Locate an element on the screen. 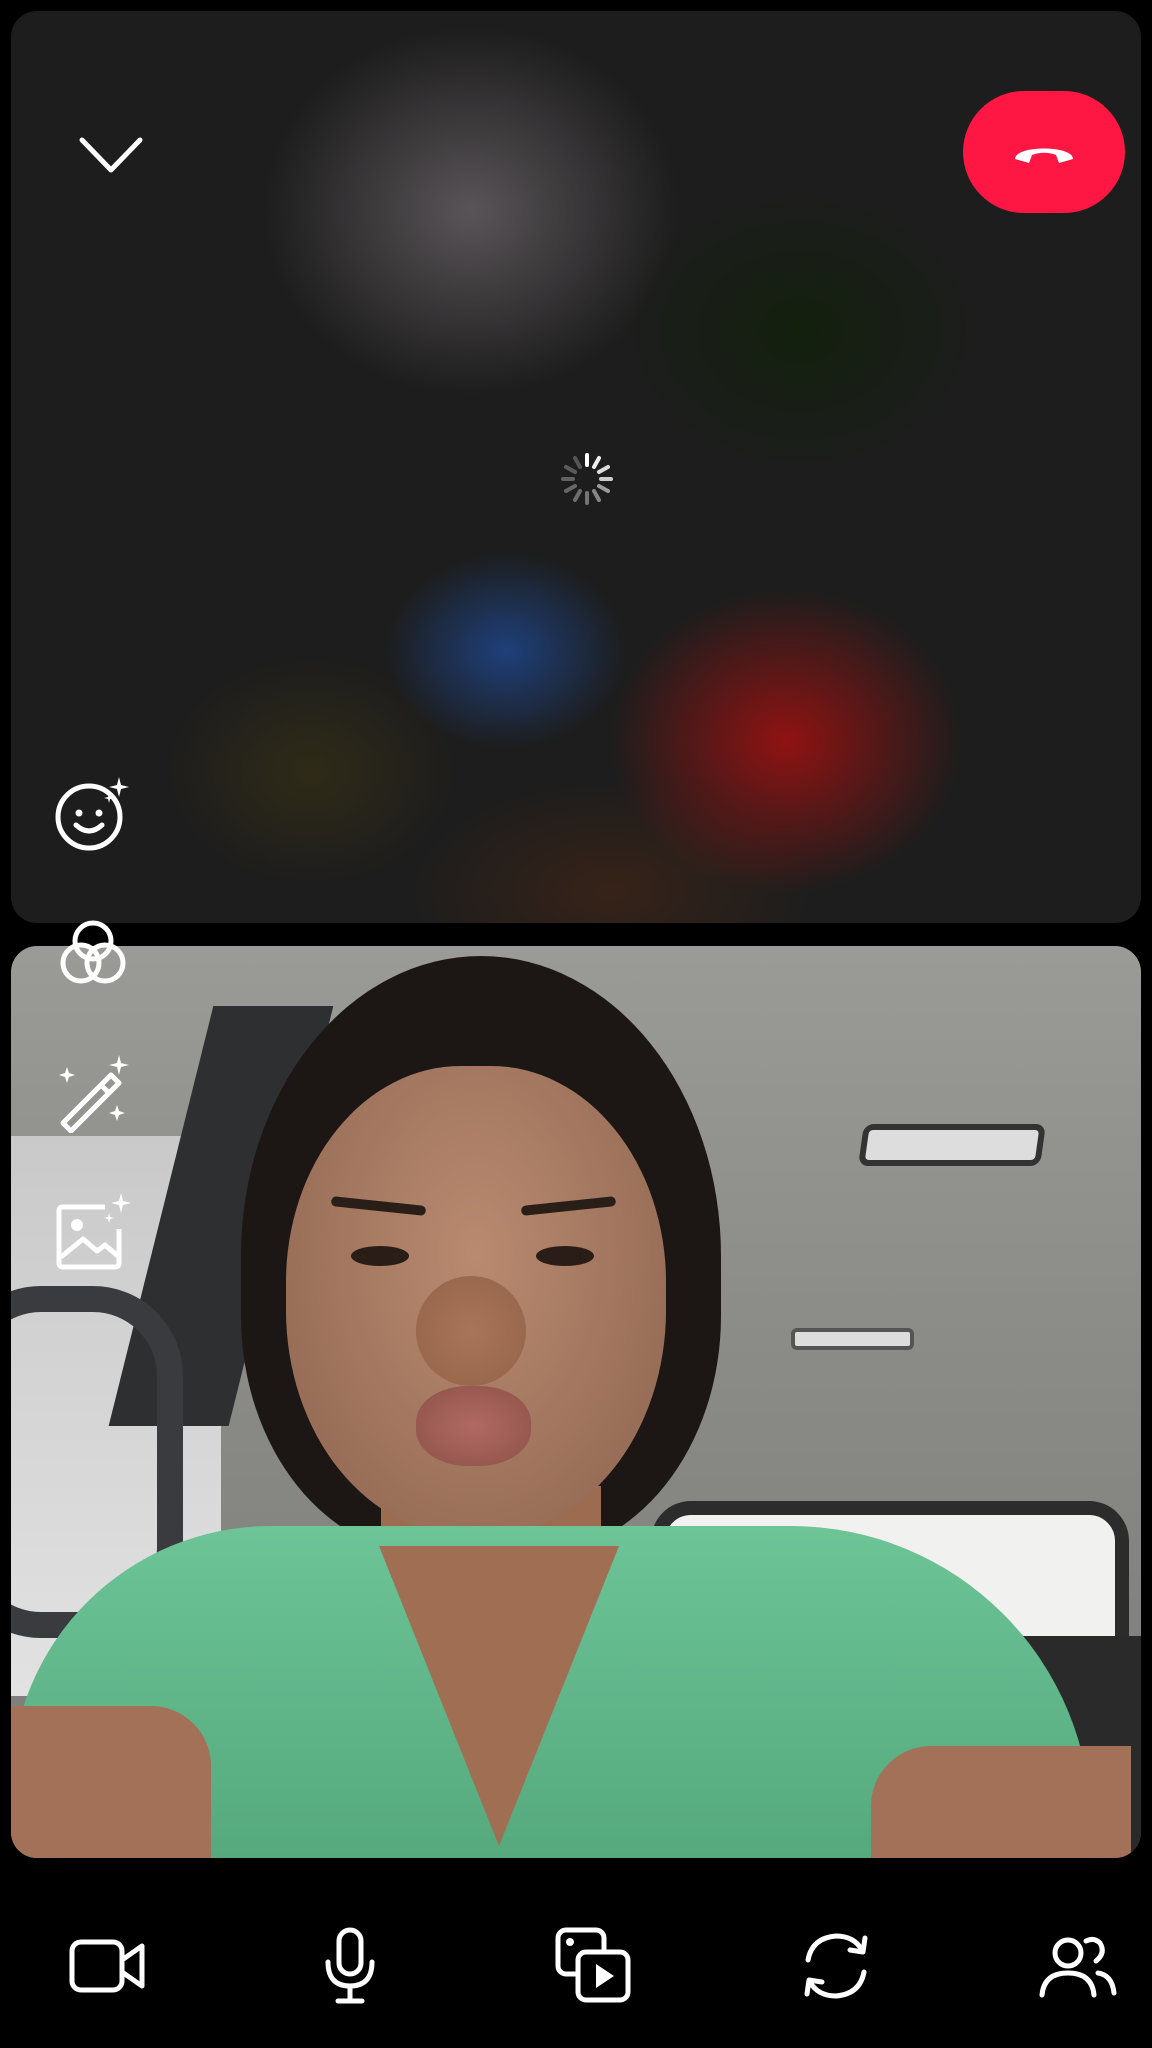  microphone-icon is located at coordinates (350, 1965).